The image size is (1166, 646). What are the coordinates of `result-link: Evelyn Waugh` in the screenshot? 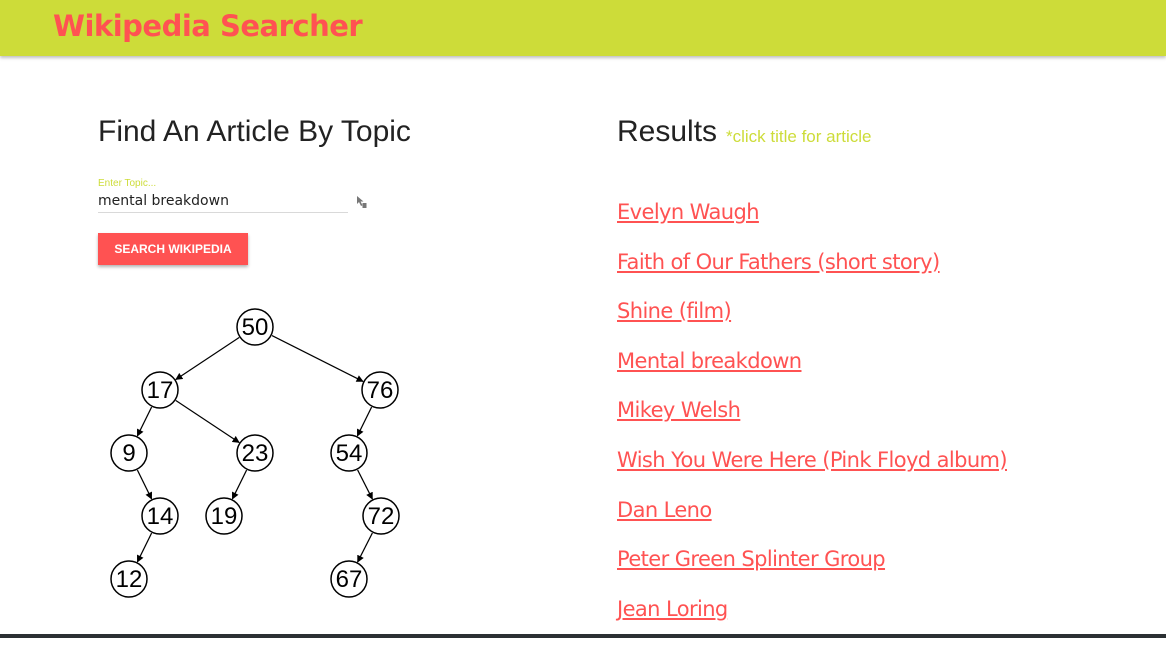 It's located at (688, 212).